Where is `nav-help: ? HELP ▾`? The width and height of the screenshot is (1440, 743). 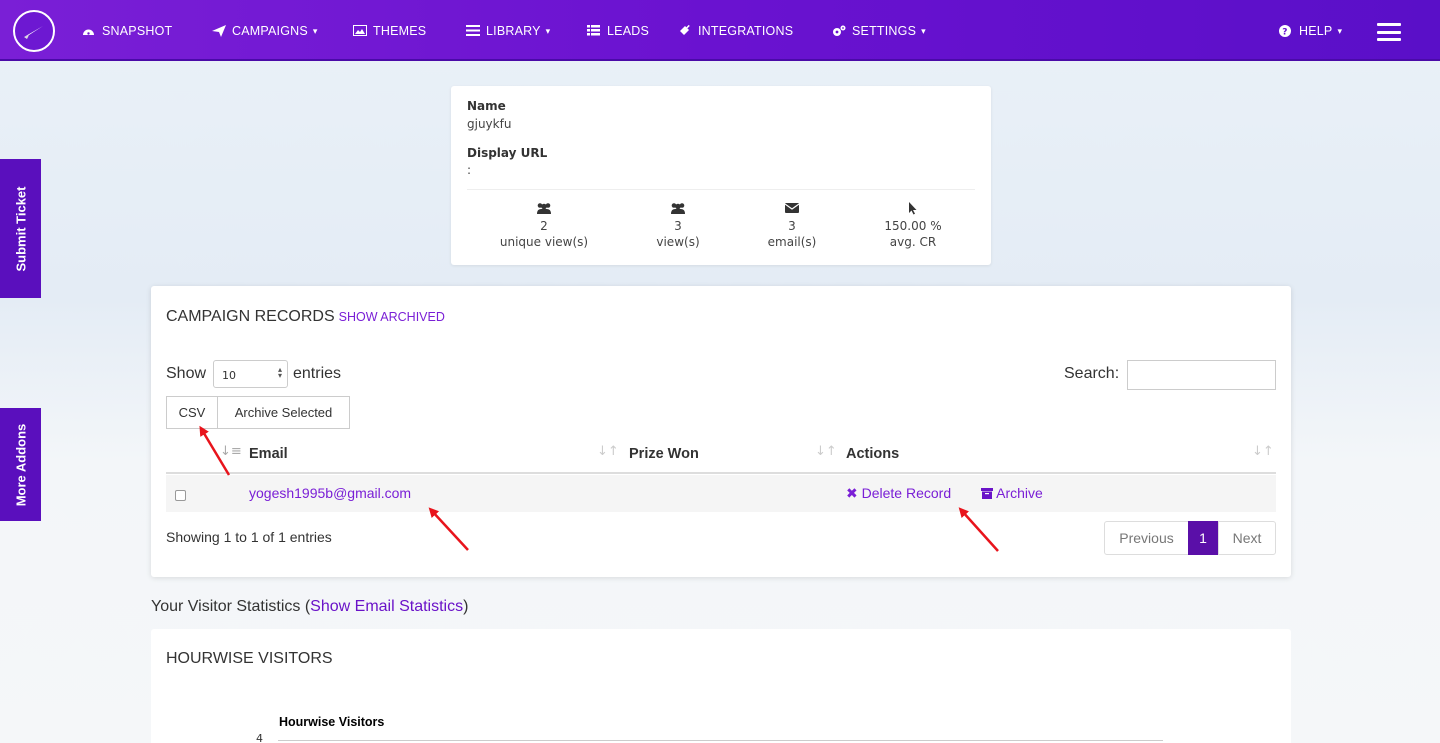
nav-help: ? HELP ▾ is located at coordinates (1310, 31).